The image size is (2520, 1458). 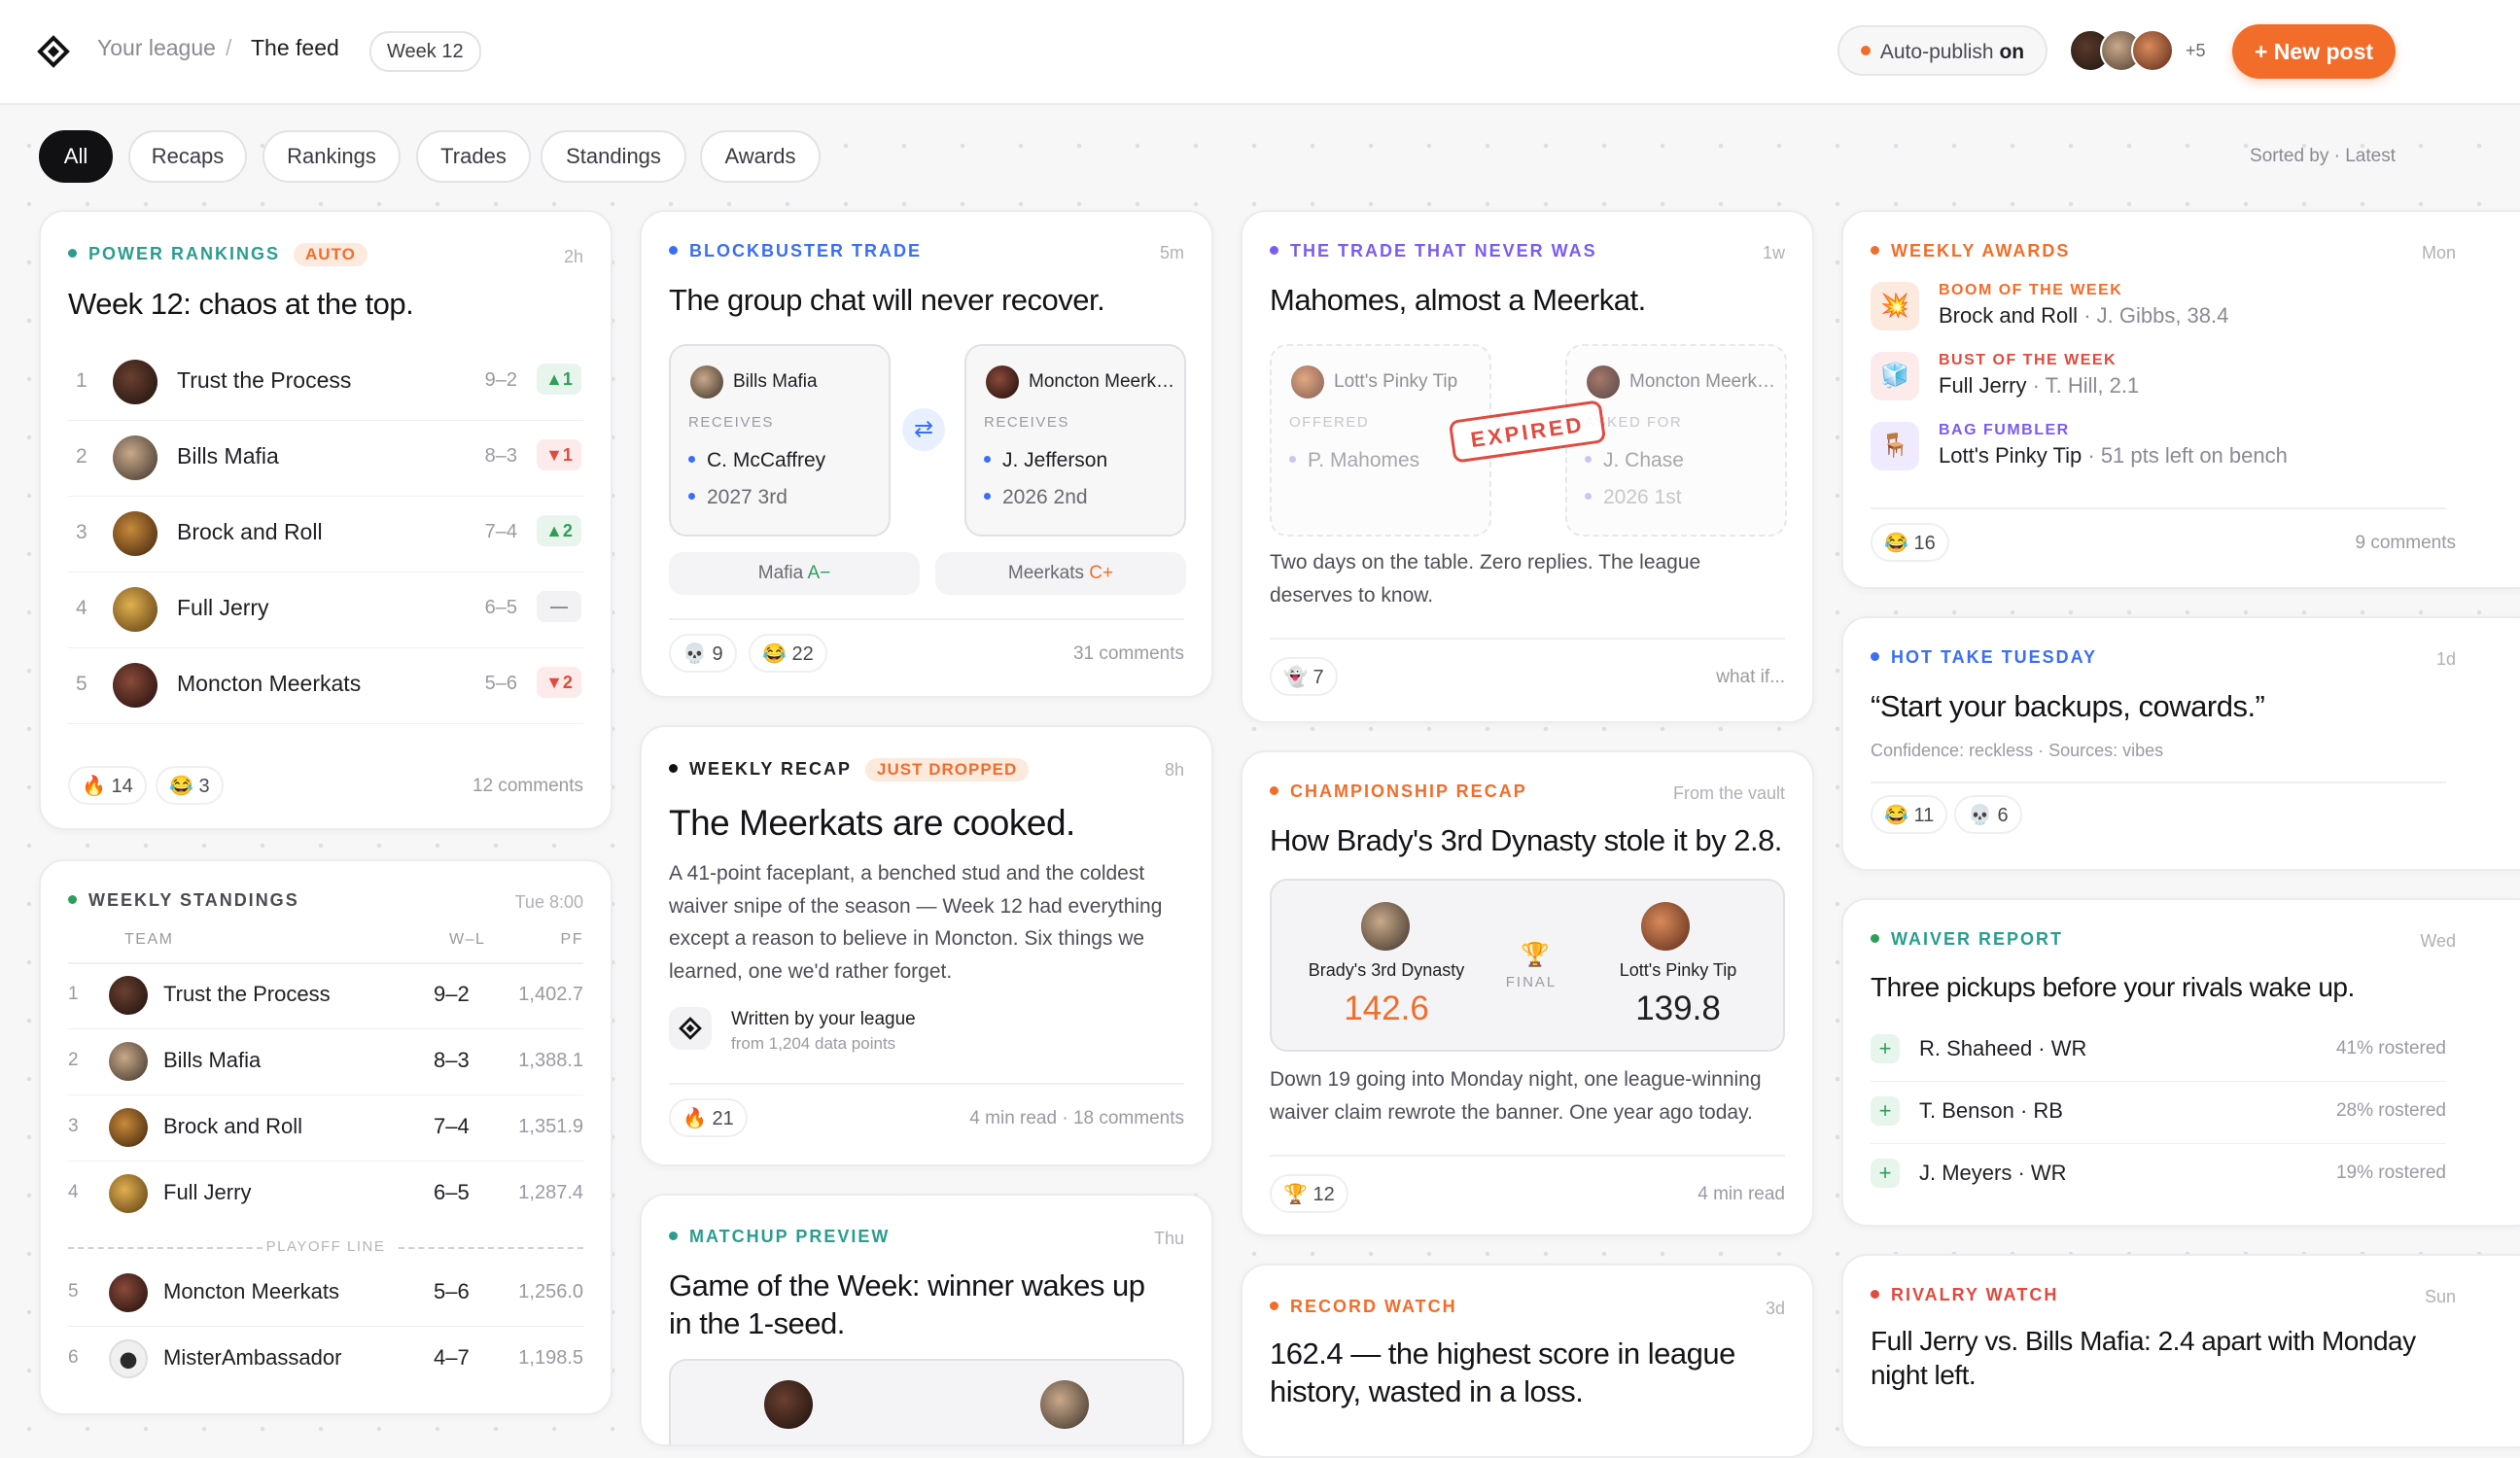 What do you see at coordinates (325, 1293) in the screenshot?
I see `standings-row: 5 Moncton Meerkats 5–6 1,256.0` at bounding box center [325, 1293].